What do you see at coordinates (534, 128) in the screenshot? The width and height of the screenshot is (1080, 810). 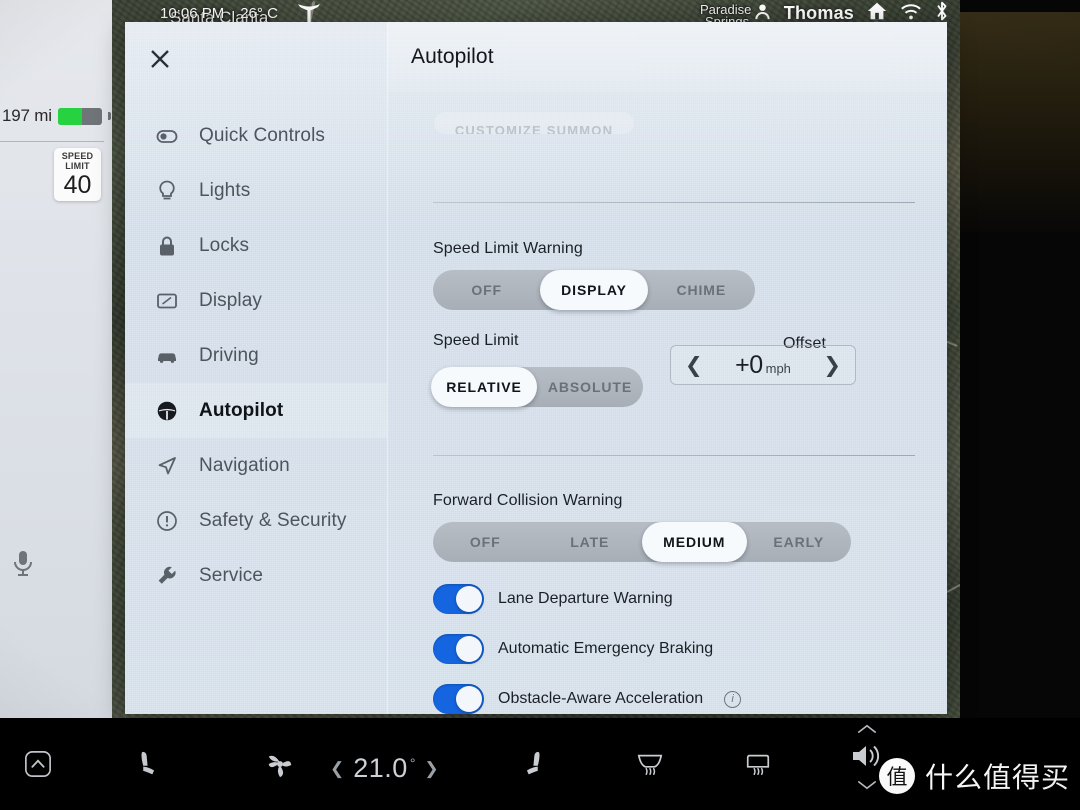 I see `customize-summon-label: CUSTOMIZE SUMMON` at bounding box center [534, 128].